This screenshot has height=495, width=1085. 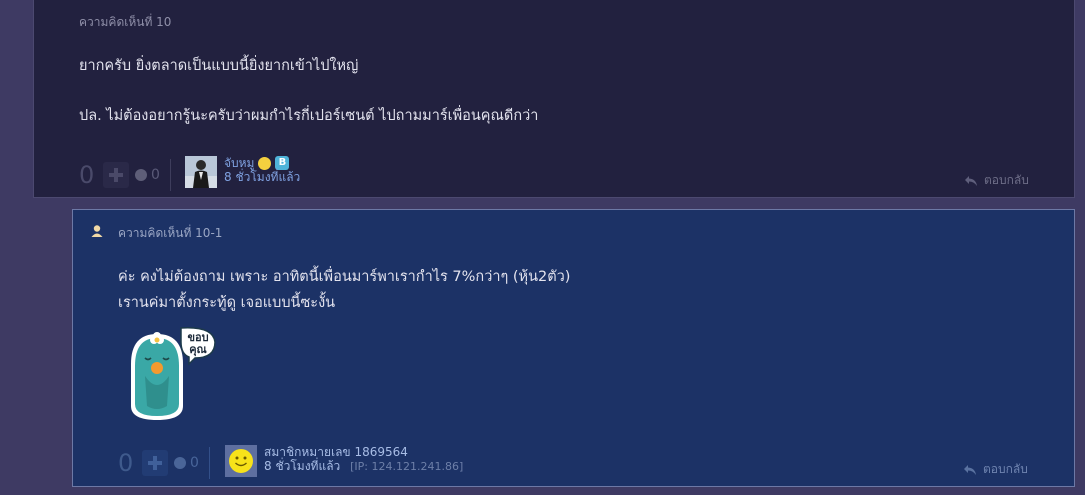 I want to click on sticker-text: คุณ, so click(x=198, y=350).